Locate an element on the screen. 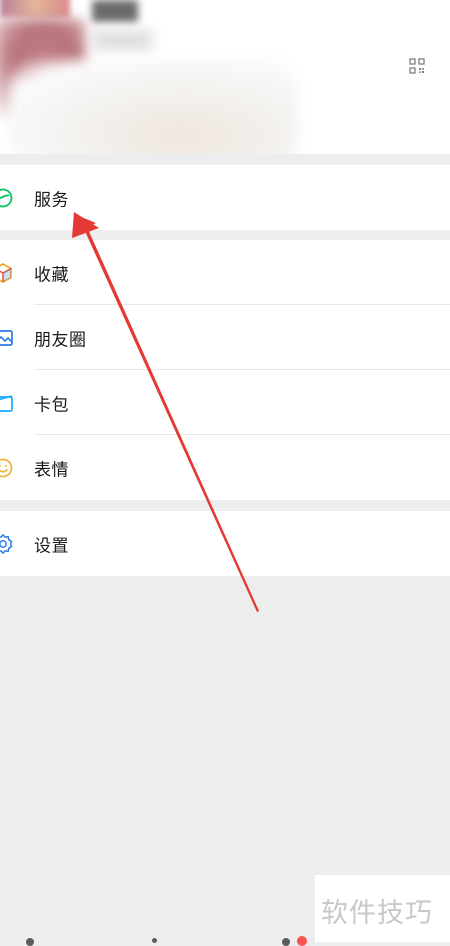 This screenshot has height=946, width=450. service-group: 服务 is located at coordinates (225, 197).